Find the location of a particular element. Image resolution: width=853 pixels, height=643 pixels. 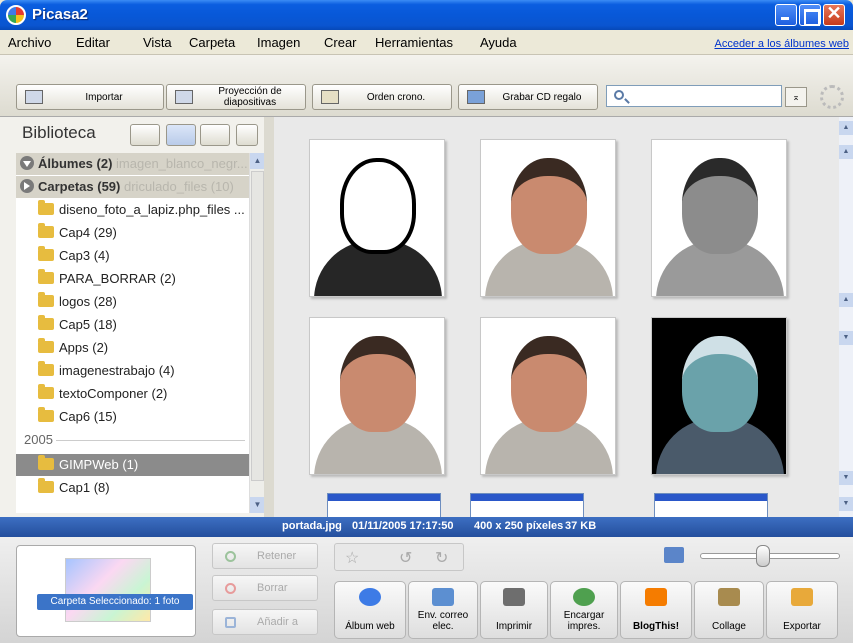

menu-archivo: Archivo is located at coordinates (29, 42).